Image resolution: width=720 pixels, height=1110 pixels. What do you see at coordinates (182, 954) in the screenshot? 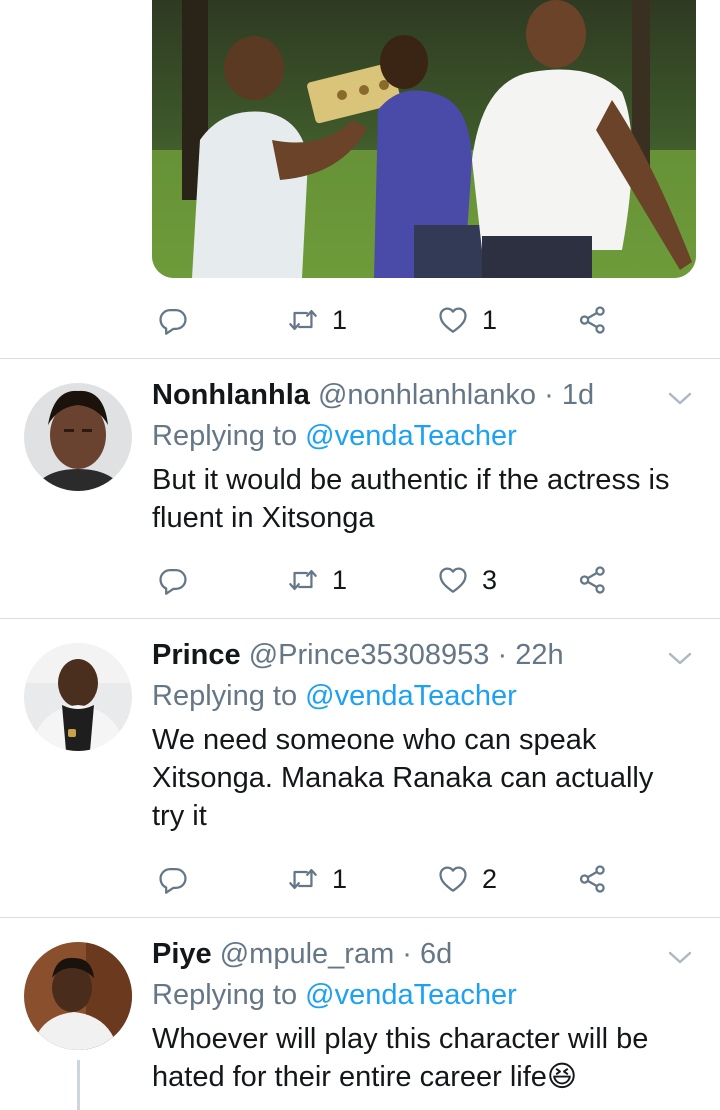
I see `display-name: Piye` at bounding box center [182, 954].